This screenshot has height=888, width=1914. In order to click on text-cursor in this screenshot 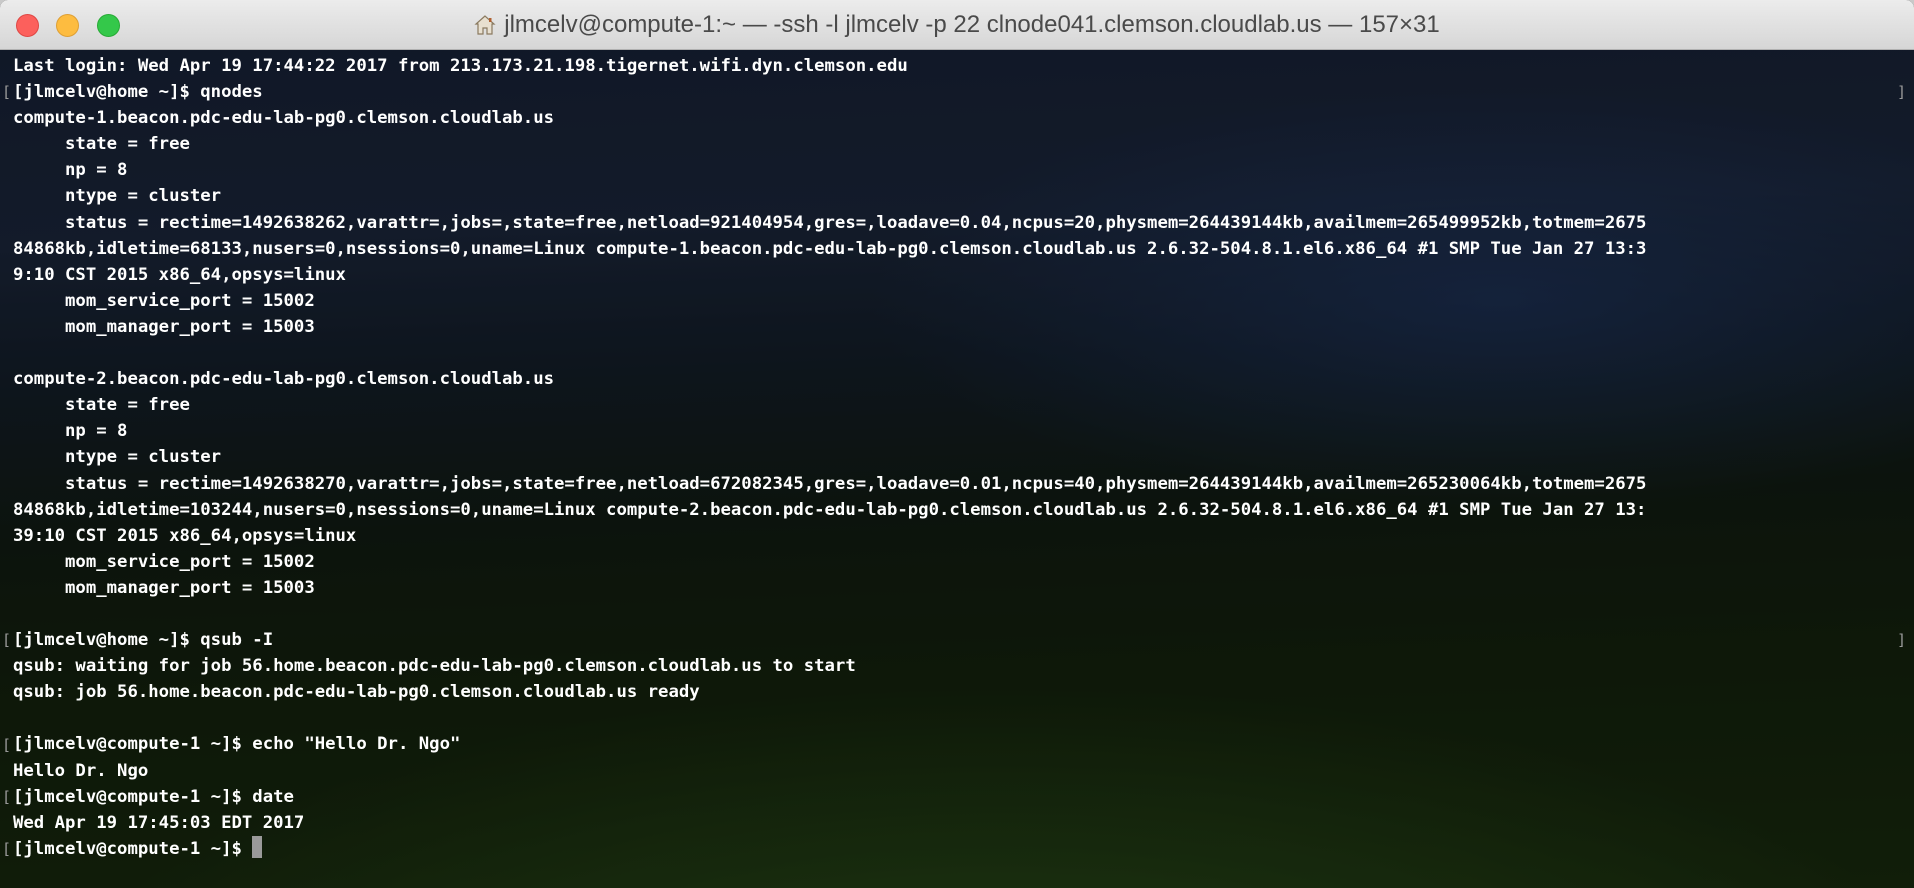, I will do `click(257, 846)`.